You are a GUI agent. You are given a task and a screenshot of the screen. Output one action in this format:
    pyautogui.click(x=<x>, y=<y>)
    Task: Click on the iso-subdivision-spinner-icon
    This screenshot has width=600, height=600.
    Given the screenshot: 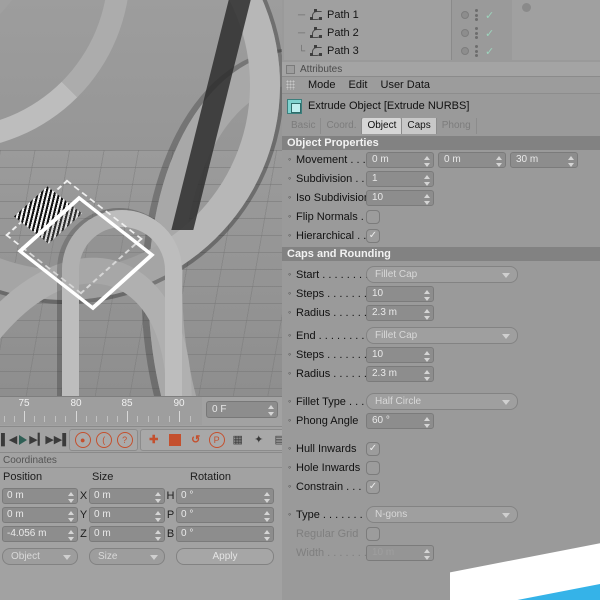 What is the action you would take?
    pyautogui.click(x=426, y=199)
    